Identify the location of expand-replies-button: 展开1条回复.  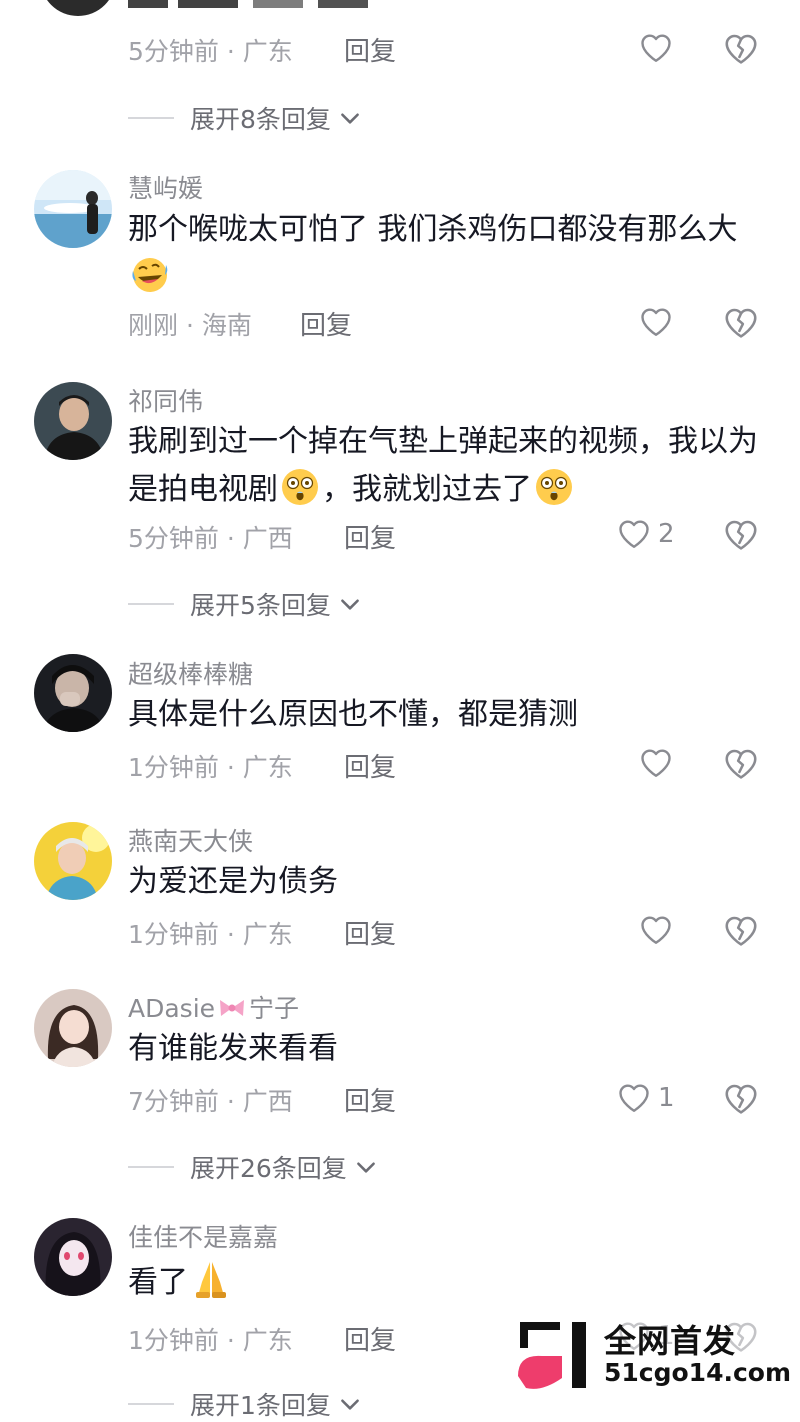
(245, 1404).